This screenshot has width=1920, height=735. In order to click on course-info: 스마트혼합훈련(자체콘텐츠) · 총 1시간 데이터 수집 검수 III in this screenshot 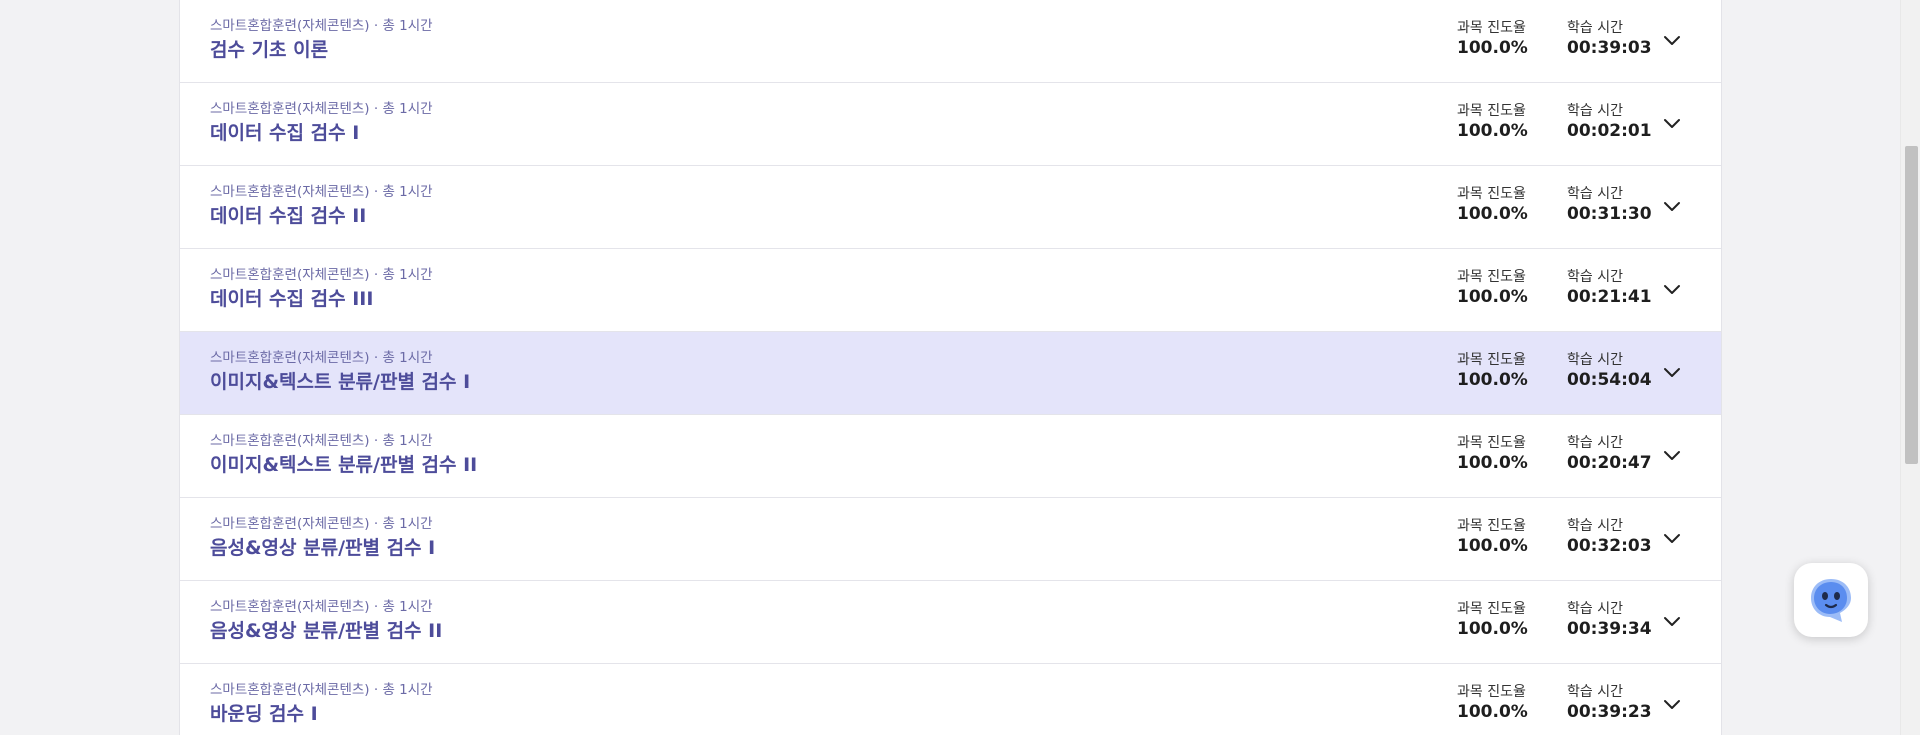, I will do `click(321, 289)`.